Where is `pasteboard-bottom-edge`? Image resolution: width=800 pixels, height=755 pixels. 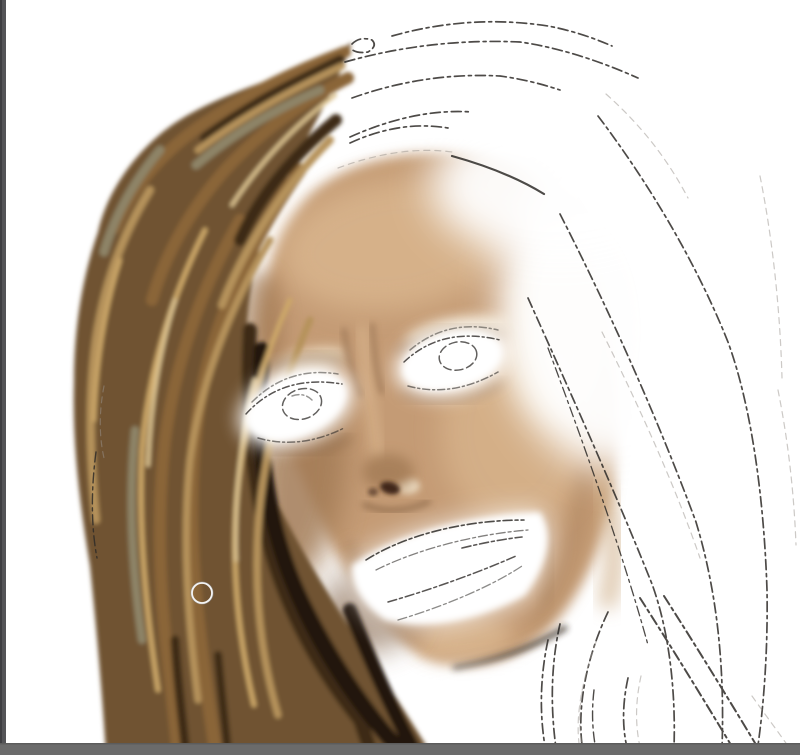 pasteboard-bottom-edge is located at coordinates (400, 749).